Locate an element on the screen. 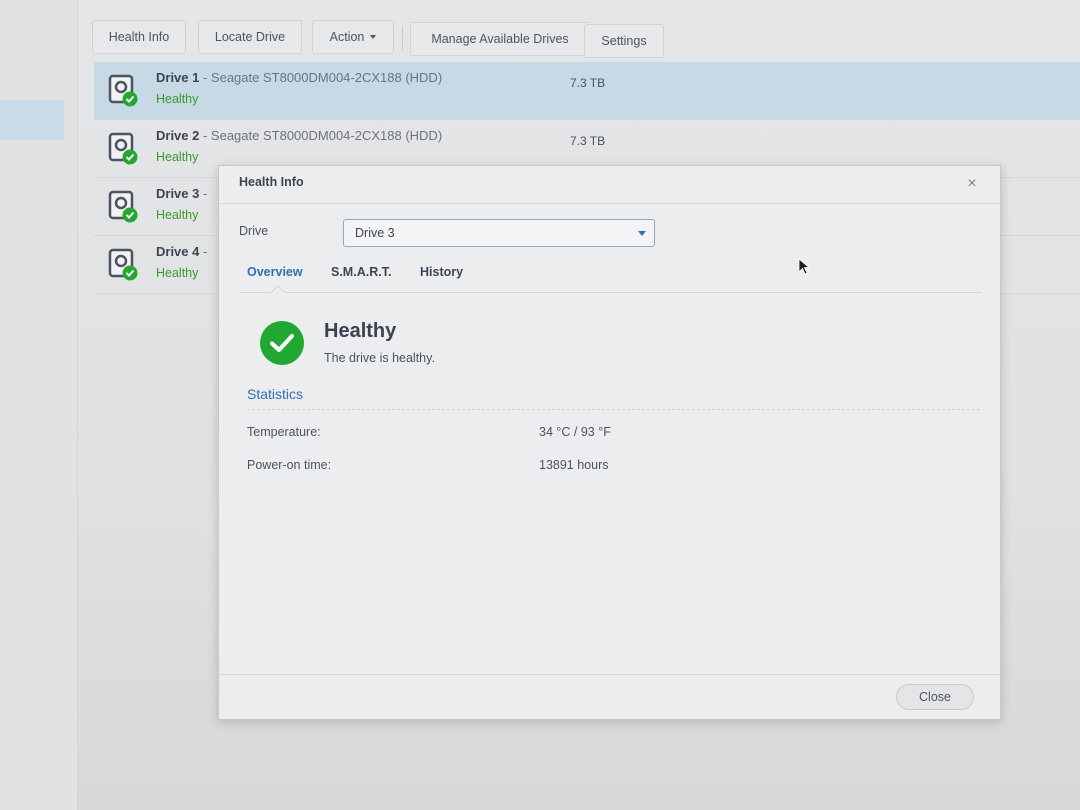 The image size is (1080, 810). dialog-title: Health Info is located at coordinates (271, 182).